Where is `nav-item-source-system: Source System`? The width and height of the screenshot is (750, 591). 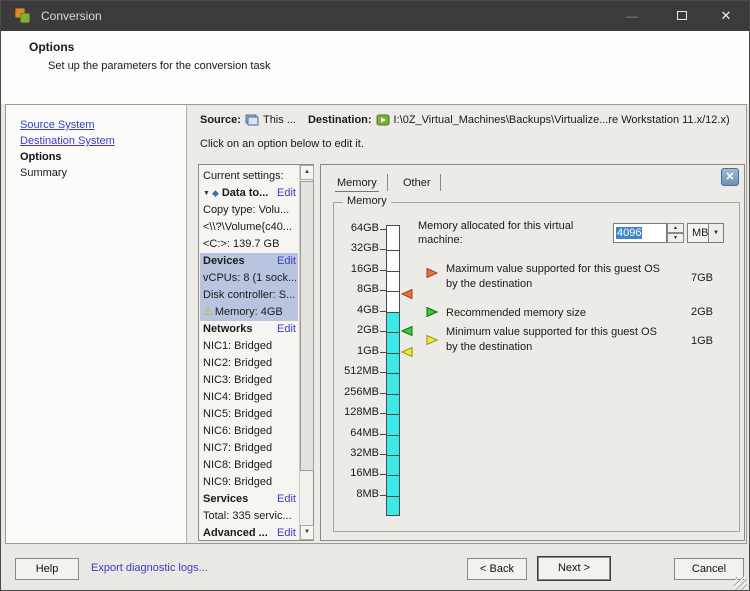
nav-item-source-system: Source System is located at coordinates (103, 125).